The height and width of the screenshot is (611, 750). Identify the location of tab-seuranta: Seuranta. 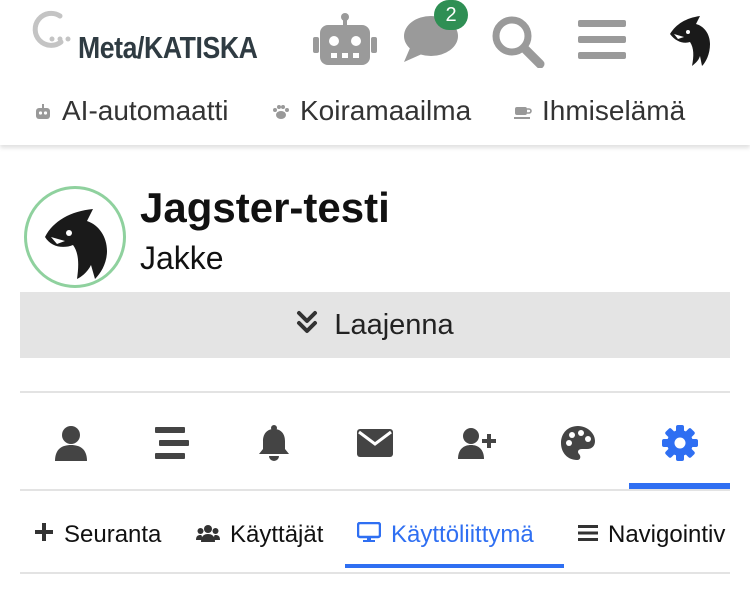
(97, 535).